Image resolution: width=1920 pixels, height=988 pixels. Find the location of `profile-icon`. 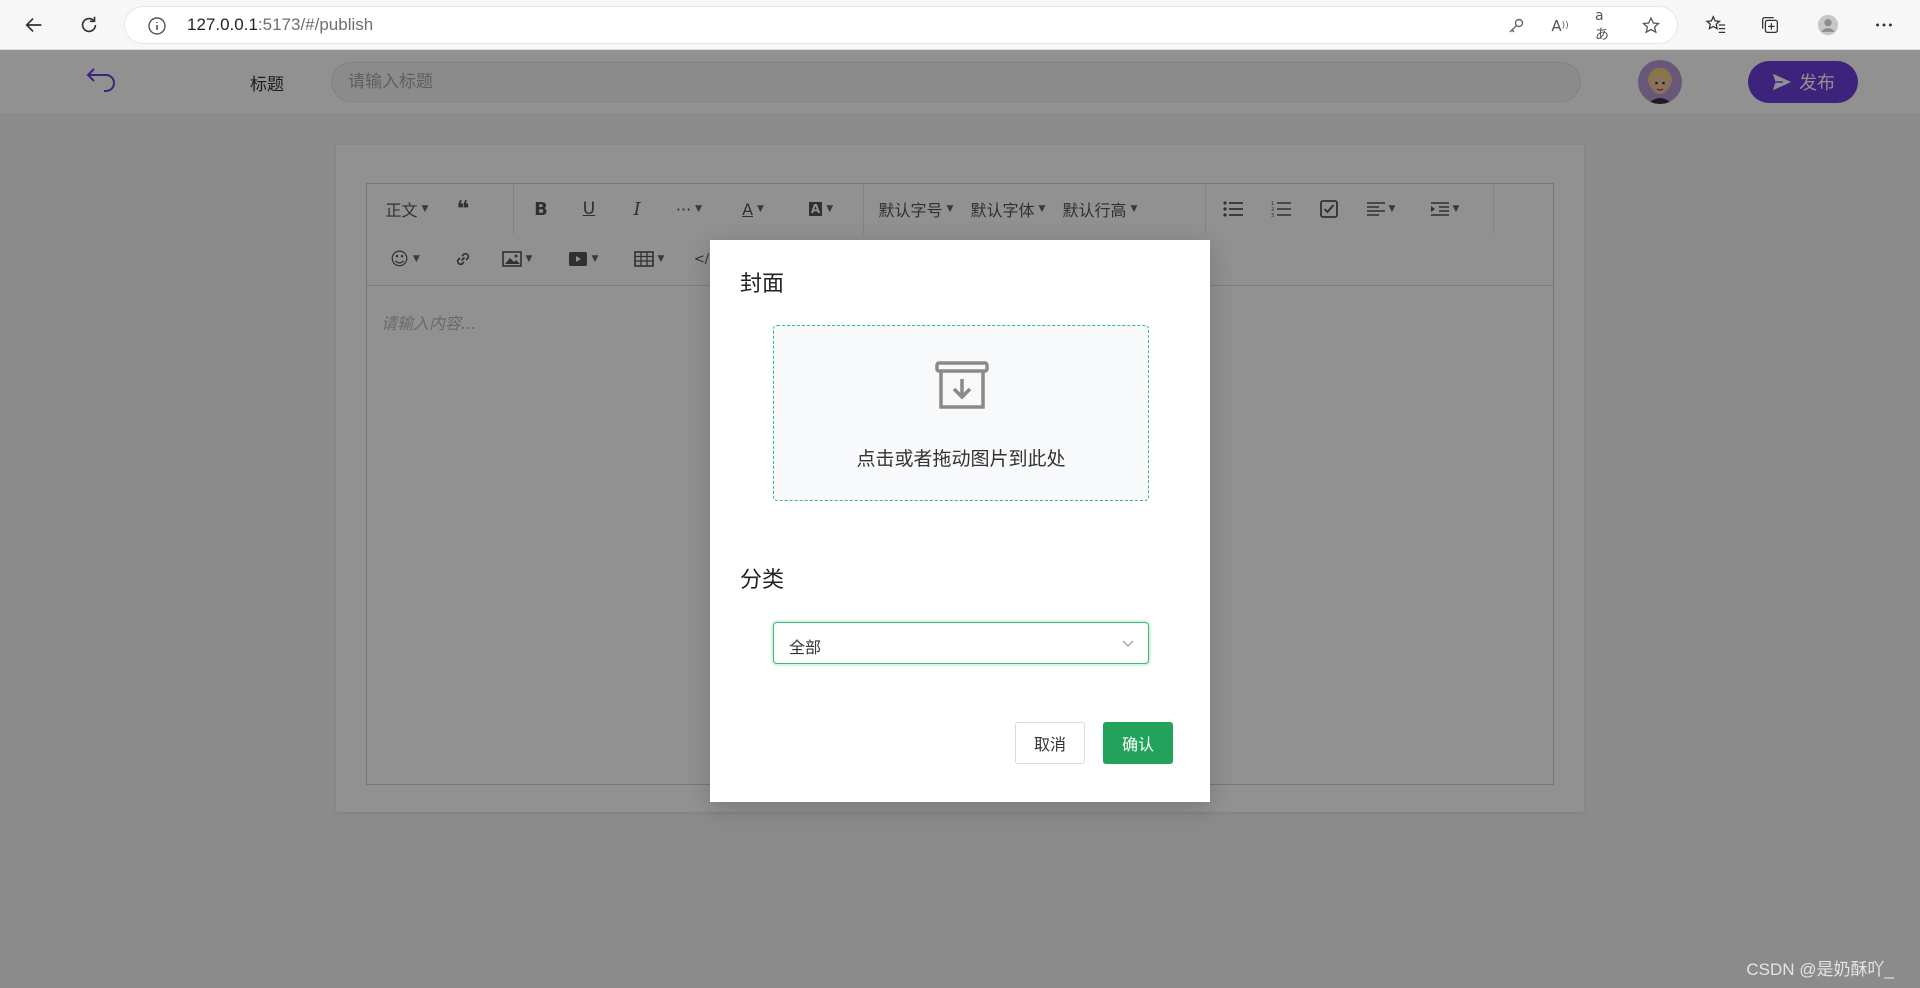

profile-icon is located at coordinates (1828, 25).